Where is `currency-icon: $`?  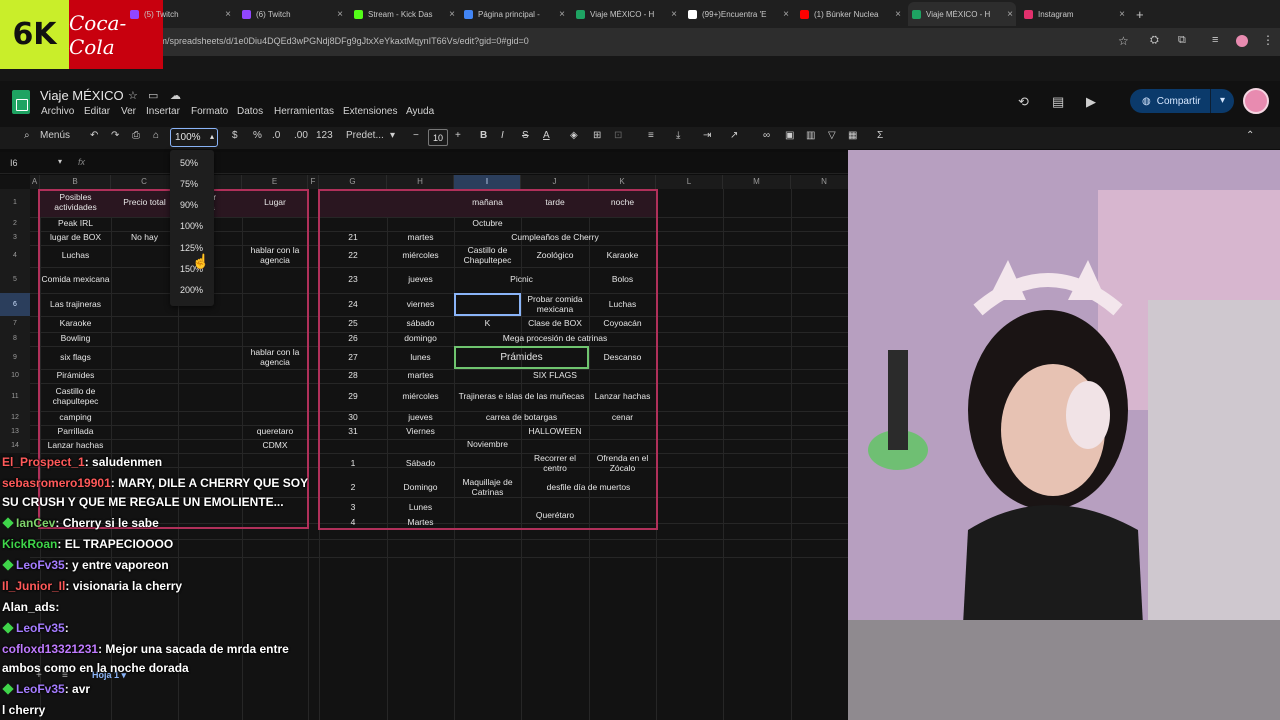 currency-icon: $ is located at coordinates (235, 135).